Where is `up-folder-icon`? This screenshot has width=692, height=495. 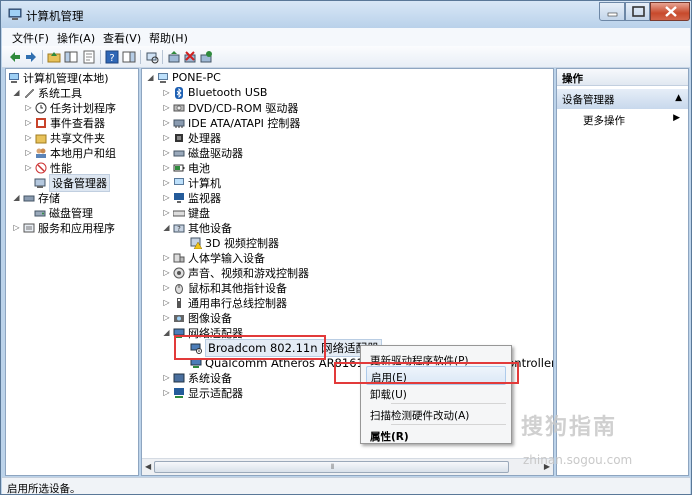
up-folder-icon is located at coordinates (54, 57).